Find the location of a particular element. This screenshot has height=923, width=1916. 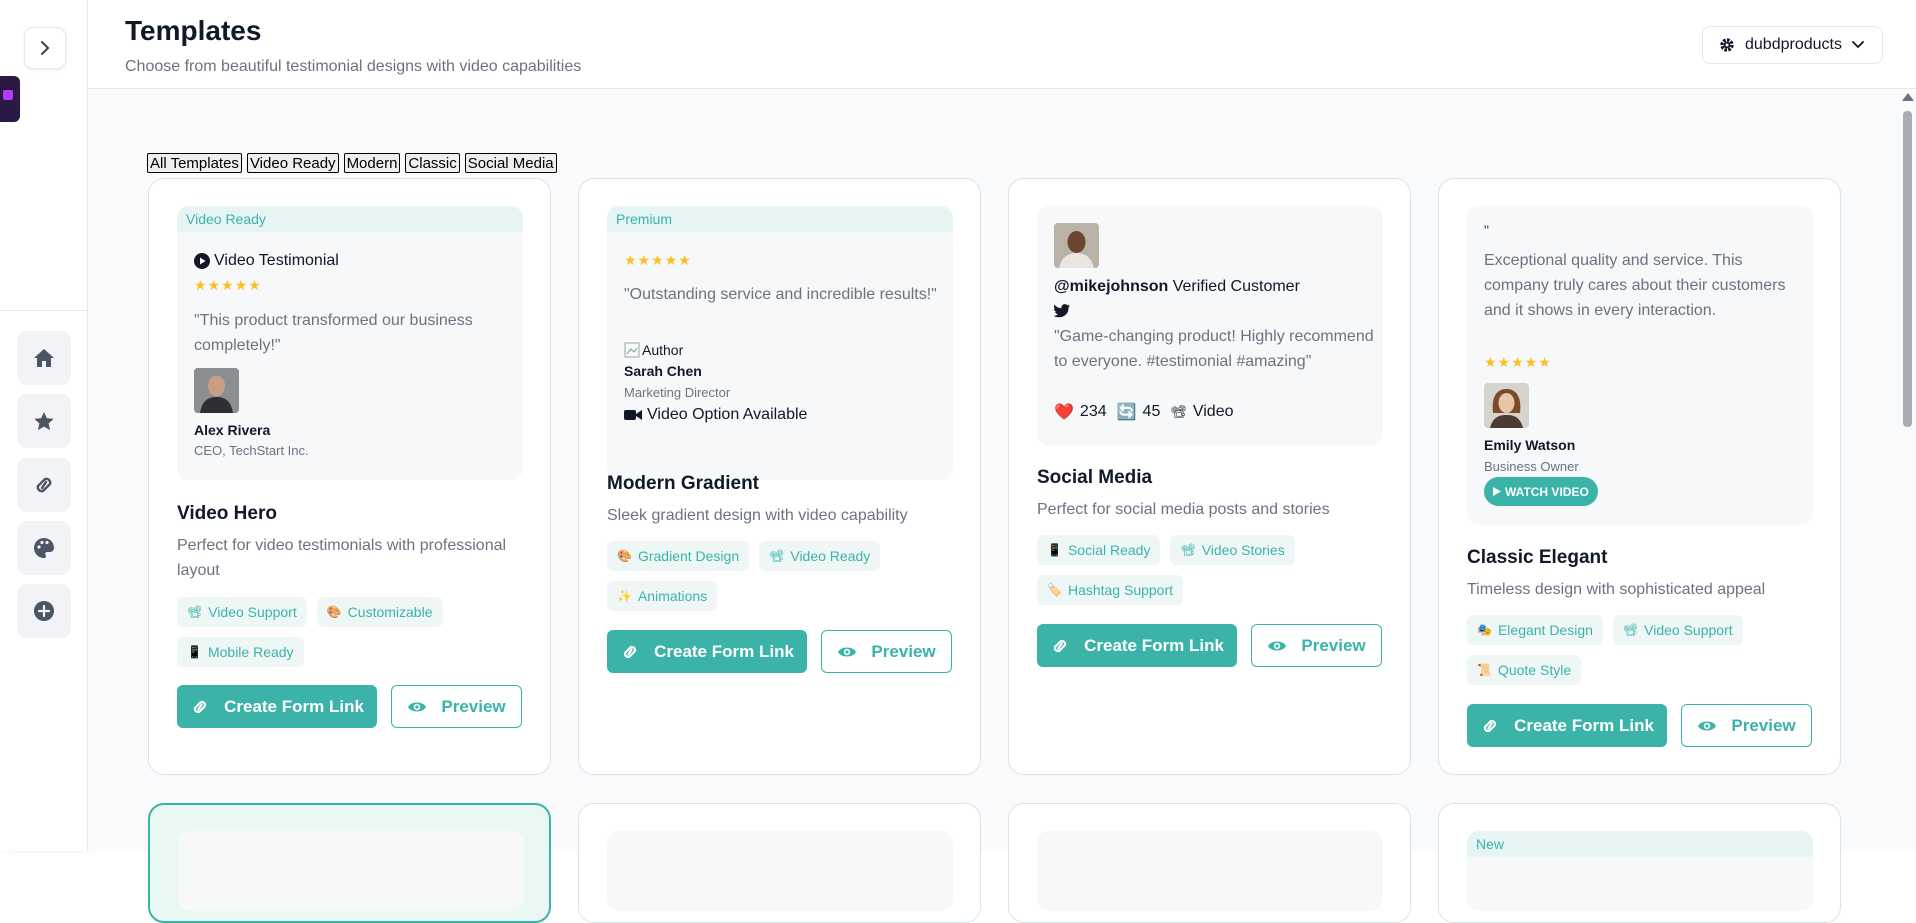

filter-all-templates: All Templates is located at coordinates (194, 163).